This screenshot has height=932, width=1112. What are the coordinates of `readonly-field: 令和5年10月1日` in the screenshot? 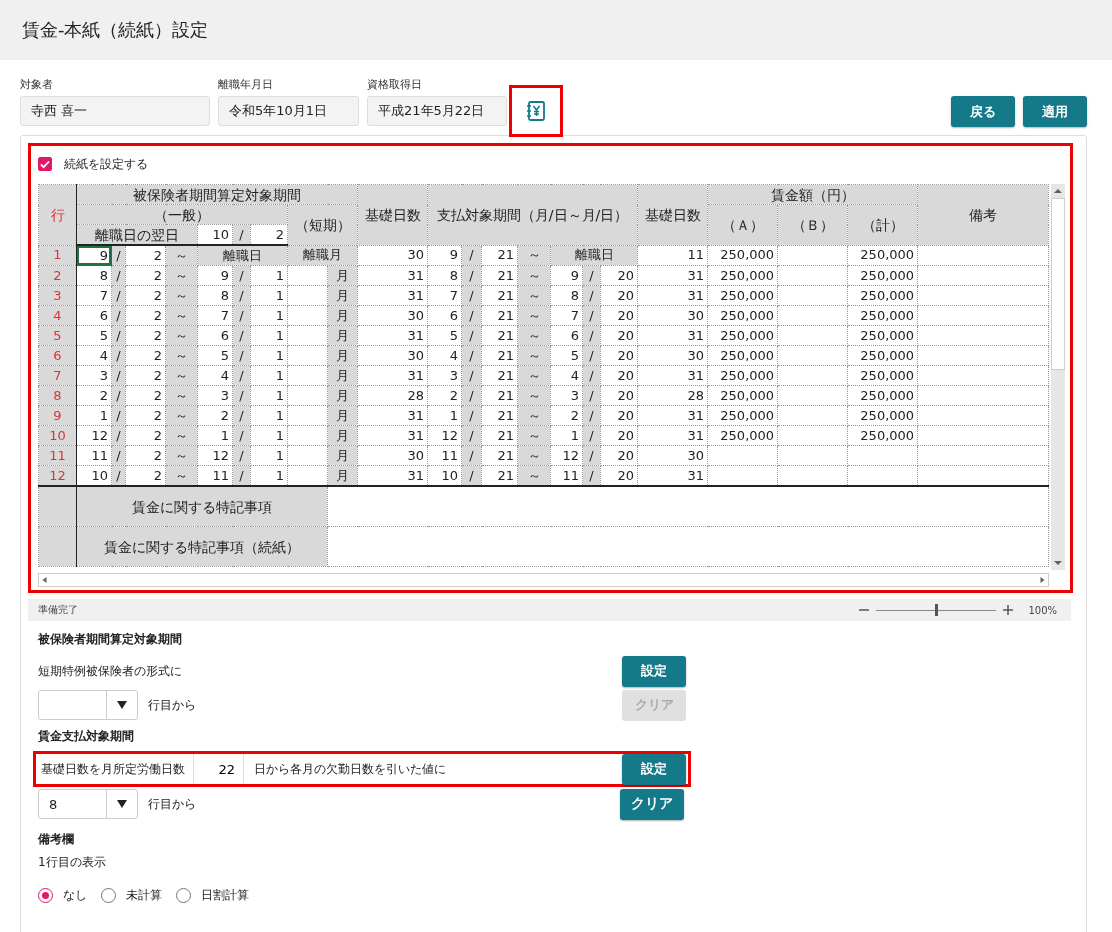 It's located at (288, 111).